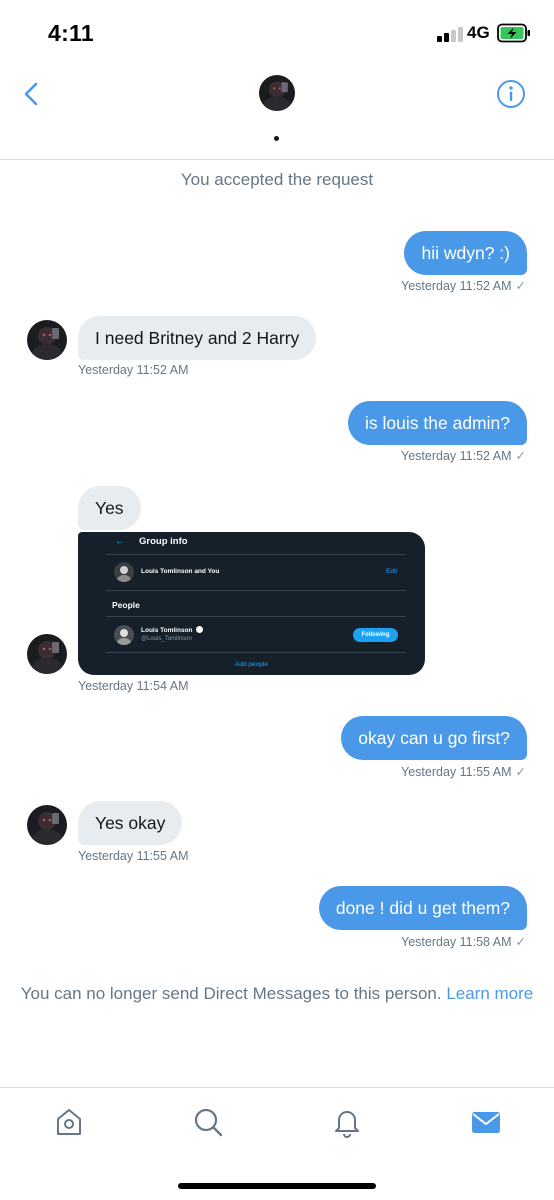 The height and width of the screenshot is (1200, 554). What do you see at coordinates (208, 1122) in the screenshot?
I see `search-icon` at bounding box center [208, 1122].